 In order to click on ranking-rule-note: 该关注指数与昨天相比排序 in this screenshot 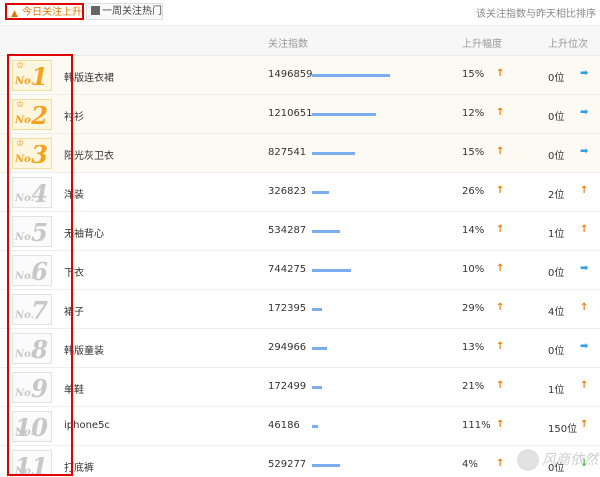, I will do `click(536, 14)`.